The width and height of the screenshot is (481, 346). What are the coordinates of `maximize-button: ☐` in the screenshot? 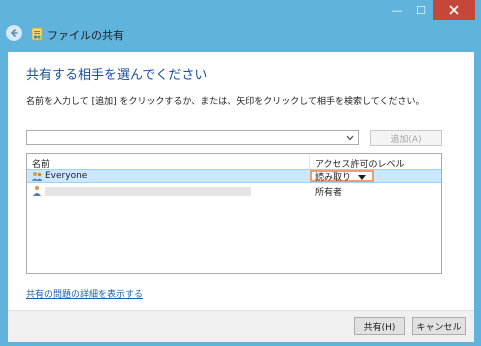 It's located at (421, 10).